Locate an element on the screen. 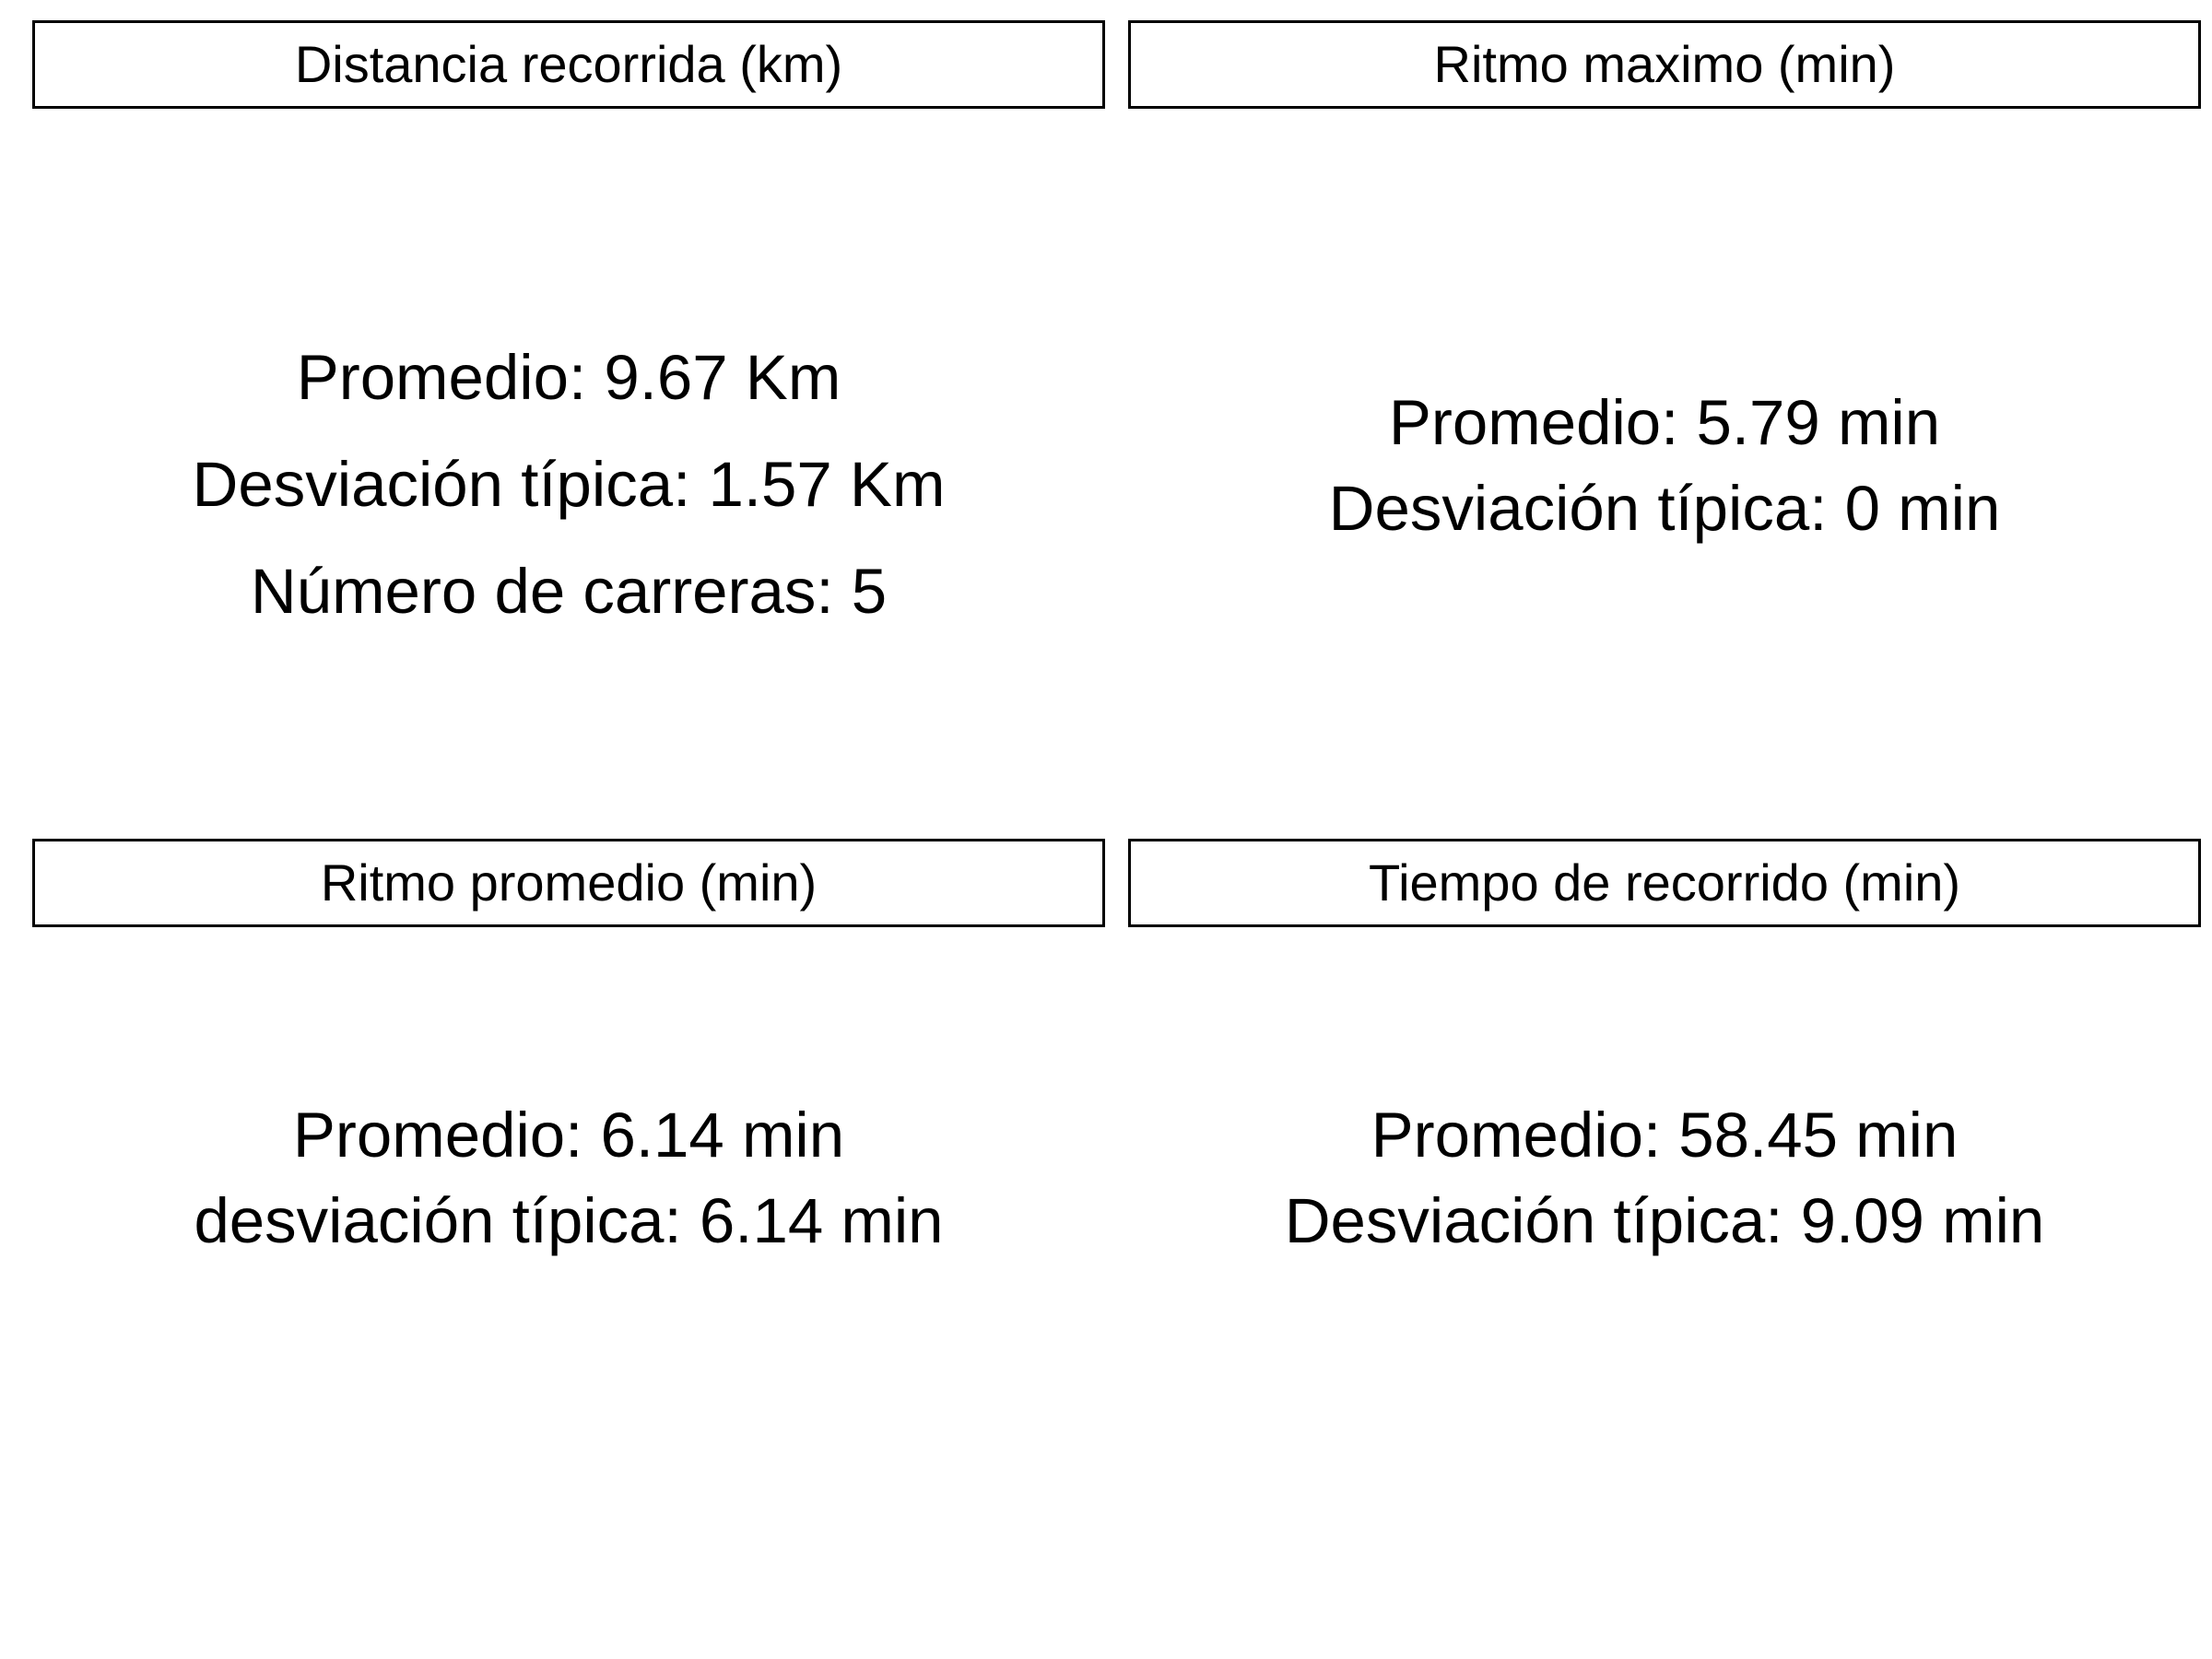 This screenshot has height=1659, width=2212. max-pace-panel-title: Ritmo maximo (min) is located at coordinates (1664, 64).